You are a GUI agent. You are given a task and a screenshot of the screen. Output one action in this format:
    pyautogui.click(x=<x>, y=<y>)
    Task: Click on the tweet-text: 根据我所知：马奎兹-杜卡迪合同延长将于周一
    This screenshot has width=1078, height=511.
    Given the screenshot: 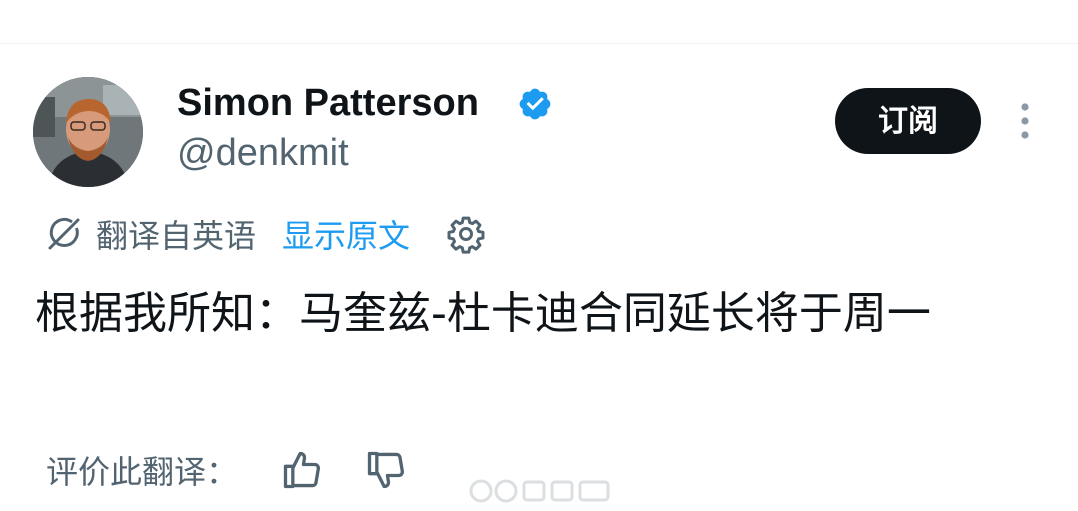 What is the action you would take?
    pyautogui.click(x=483, y=313)
    